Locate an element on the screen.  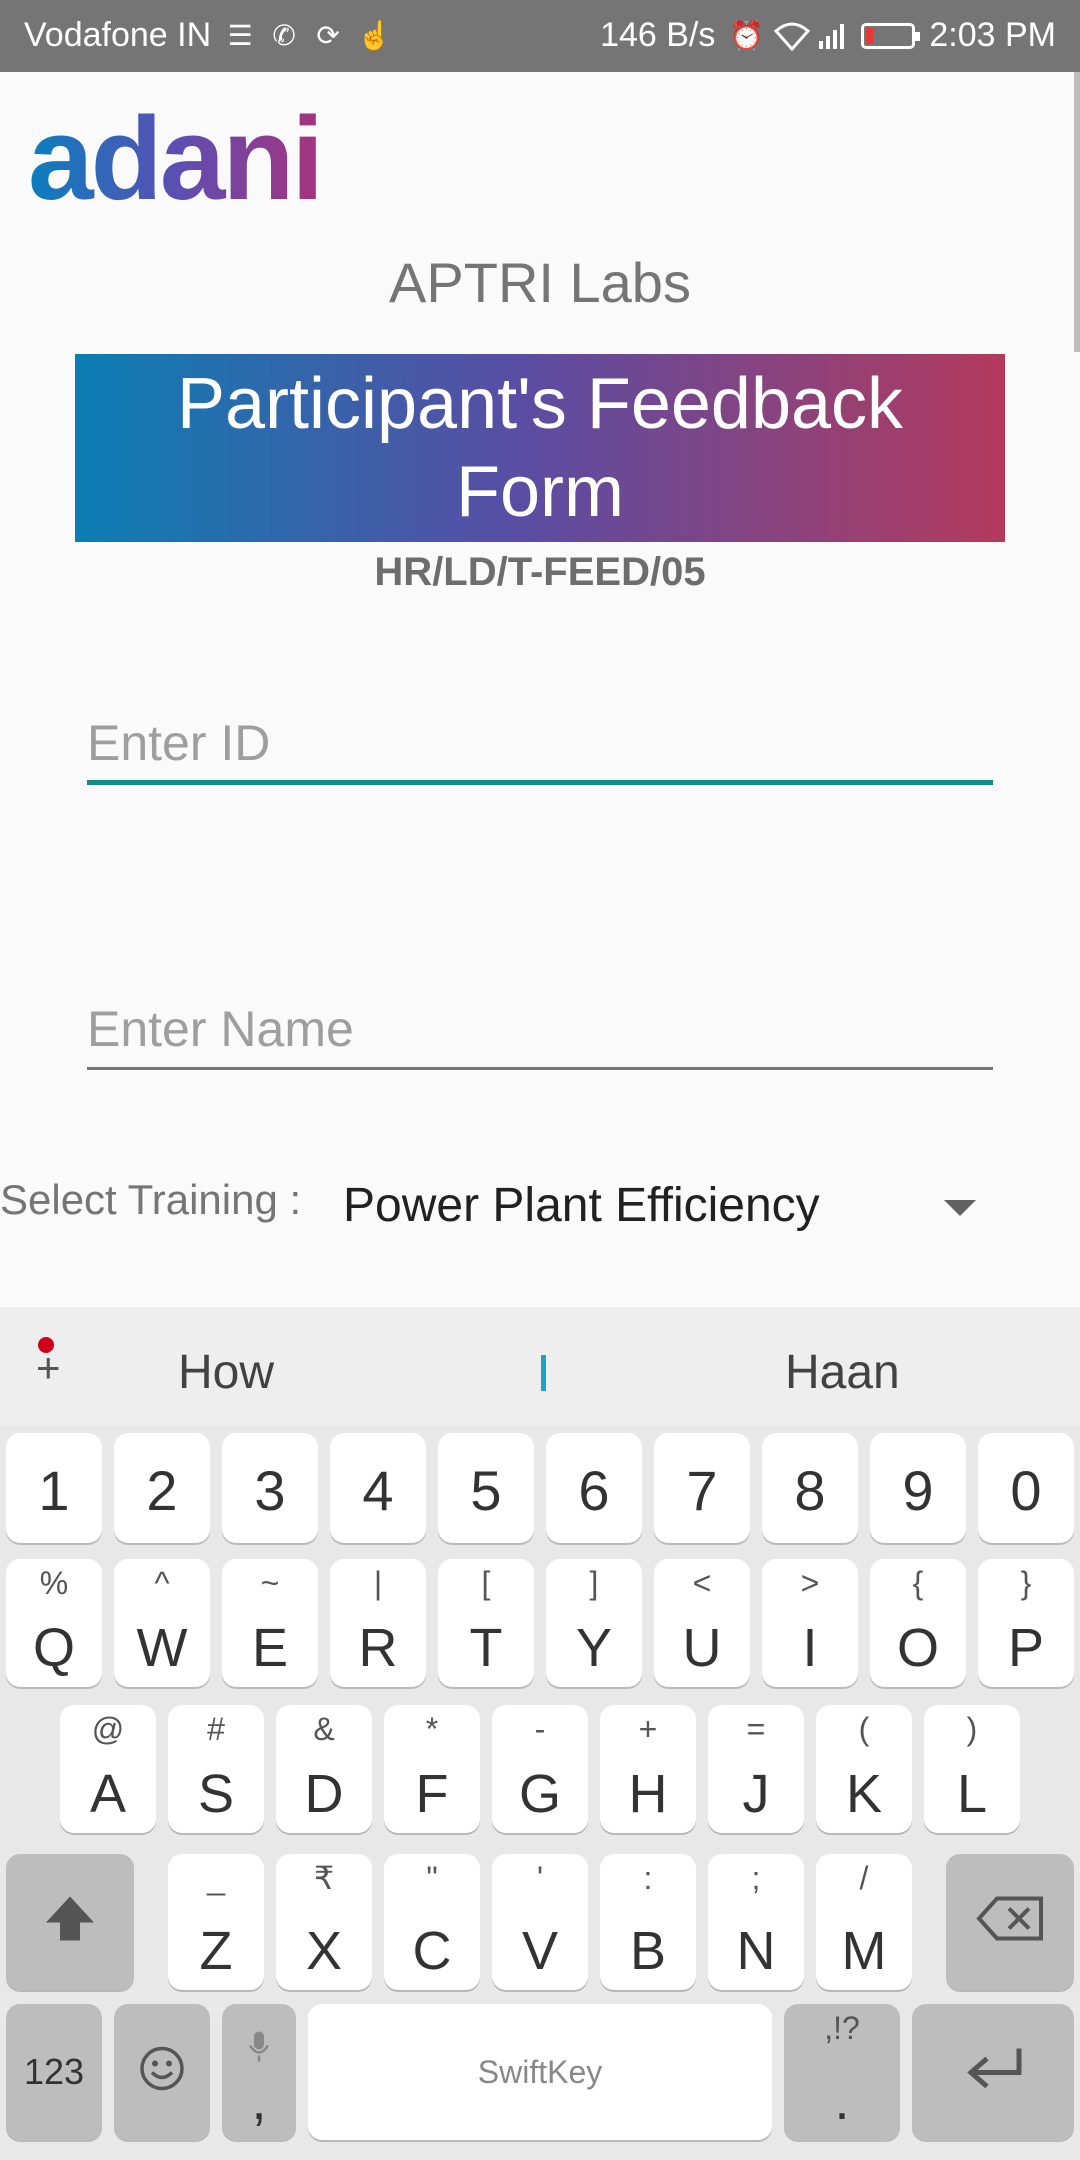
clock: 2:03 PM is located at coordinates (992, 35).